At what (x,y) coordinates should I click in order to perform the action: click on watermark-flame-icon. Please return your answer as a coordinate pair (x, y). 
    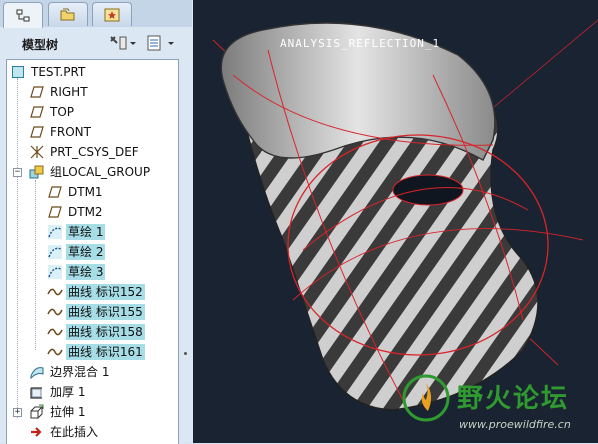
    Looking at the image, I should click on (426, 398).